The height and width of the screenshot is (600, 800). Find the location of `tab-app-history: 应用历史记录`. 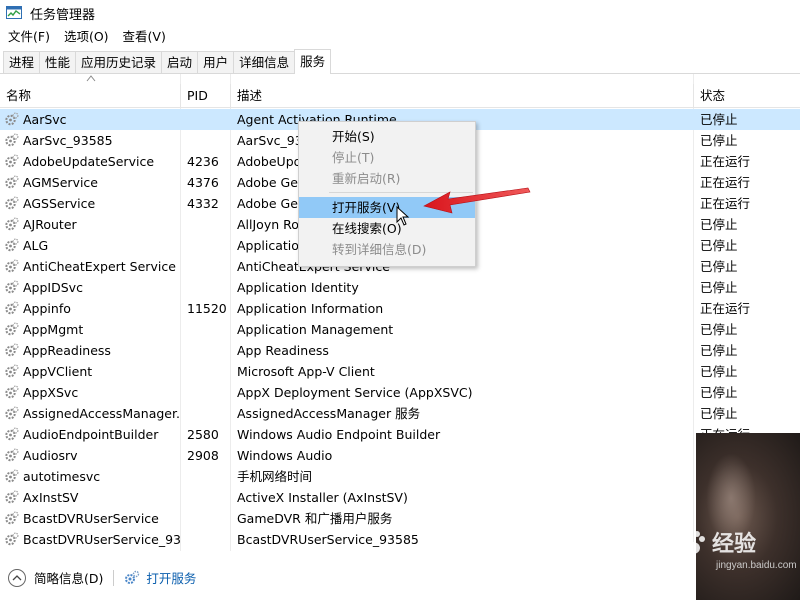

tab-app-history: 应用历史记录 is located at coordinates (119, 62).